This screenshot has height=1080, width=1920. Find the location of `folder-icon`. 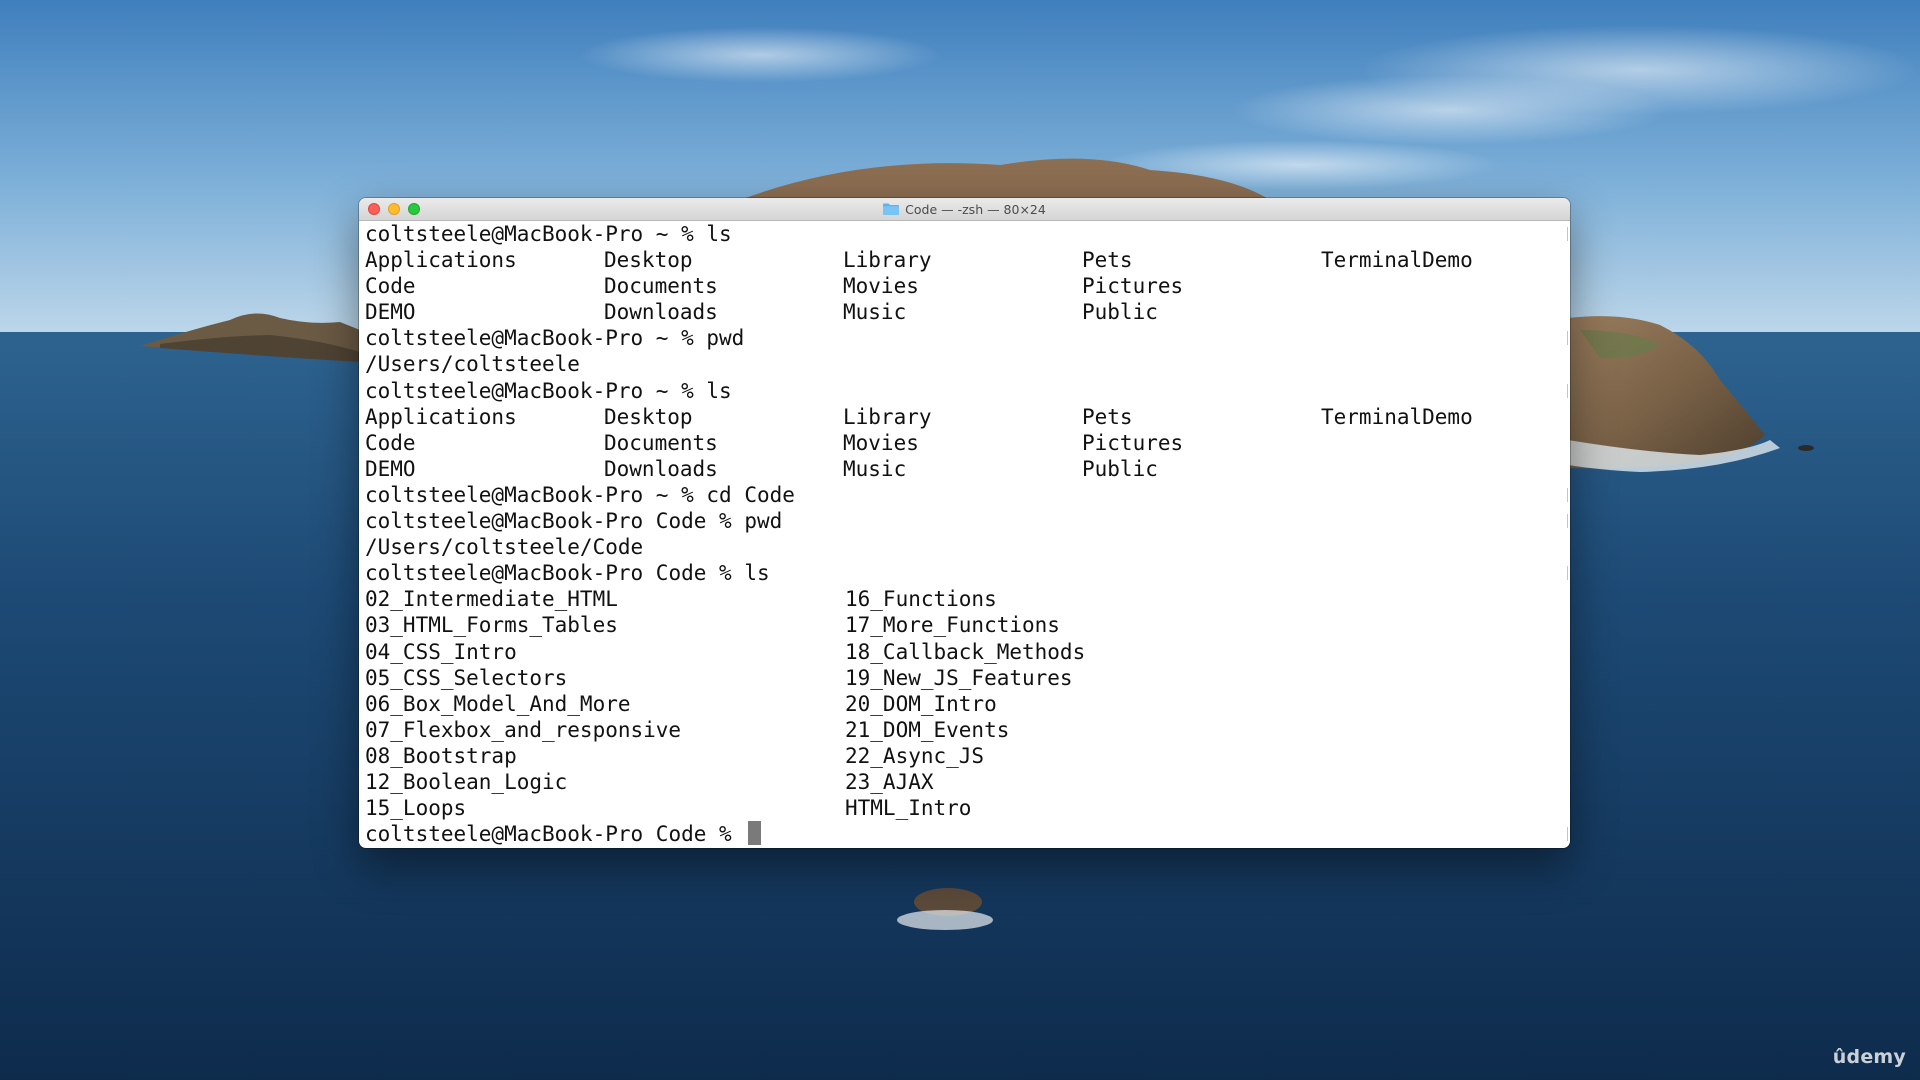

folder-icon is located at coordinates (891, 209).